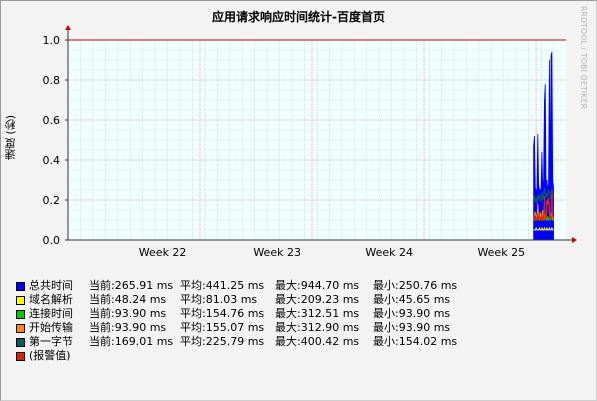  I want to click on y-tick-label: 0.8, so click(52, 80).